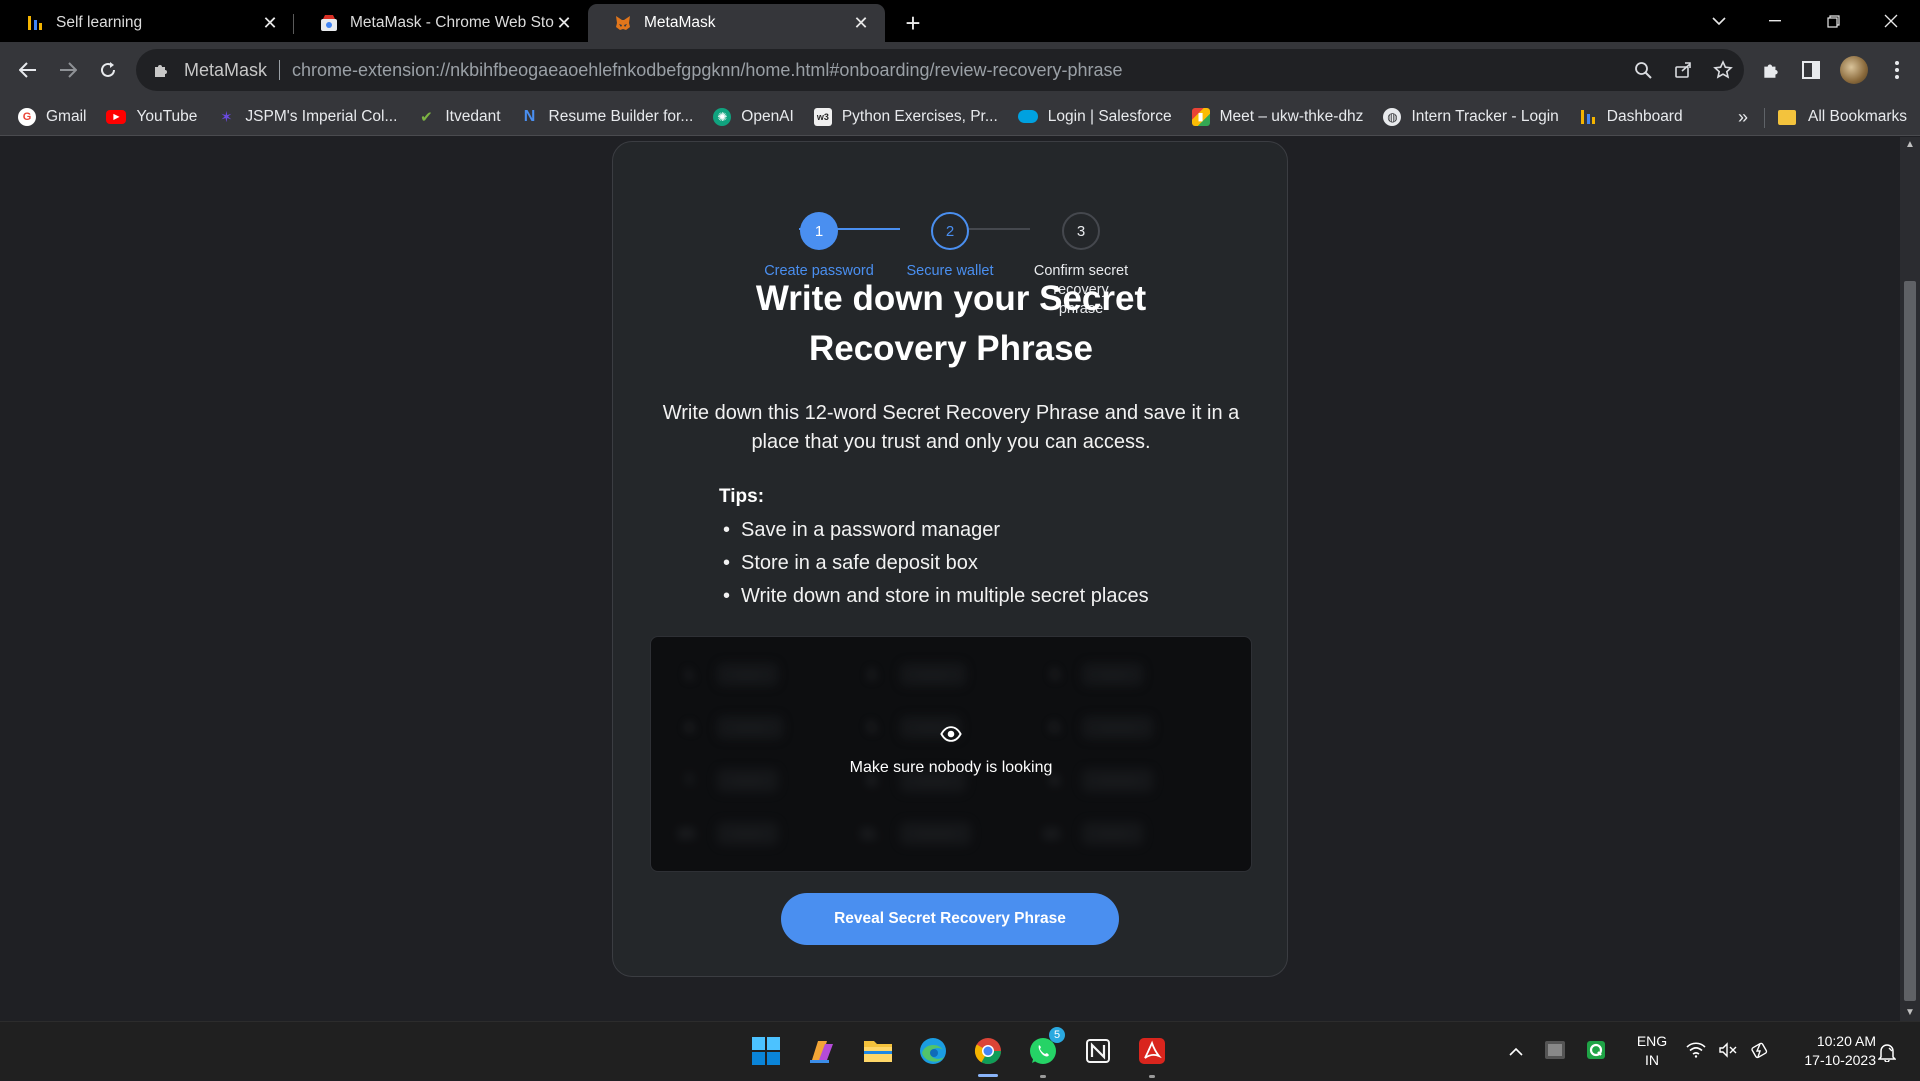  What do you see at coordinates (933, 1051) in the screenshot?
I see `edge-icon` at bounding box center [933, 1051].